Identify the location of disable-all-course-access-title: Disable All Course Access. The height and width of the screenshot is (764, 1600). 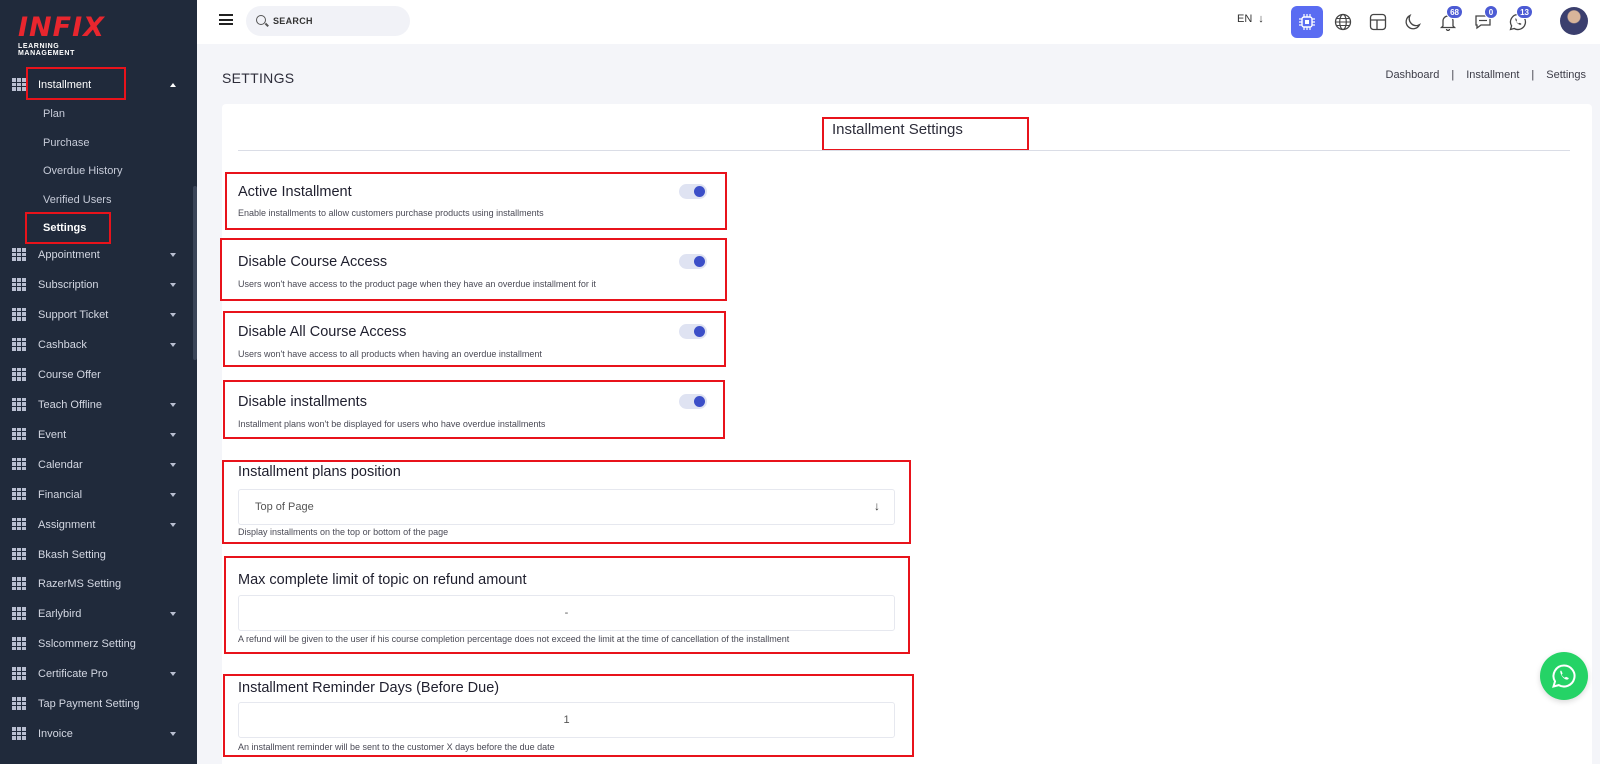
(322, 332).